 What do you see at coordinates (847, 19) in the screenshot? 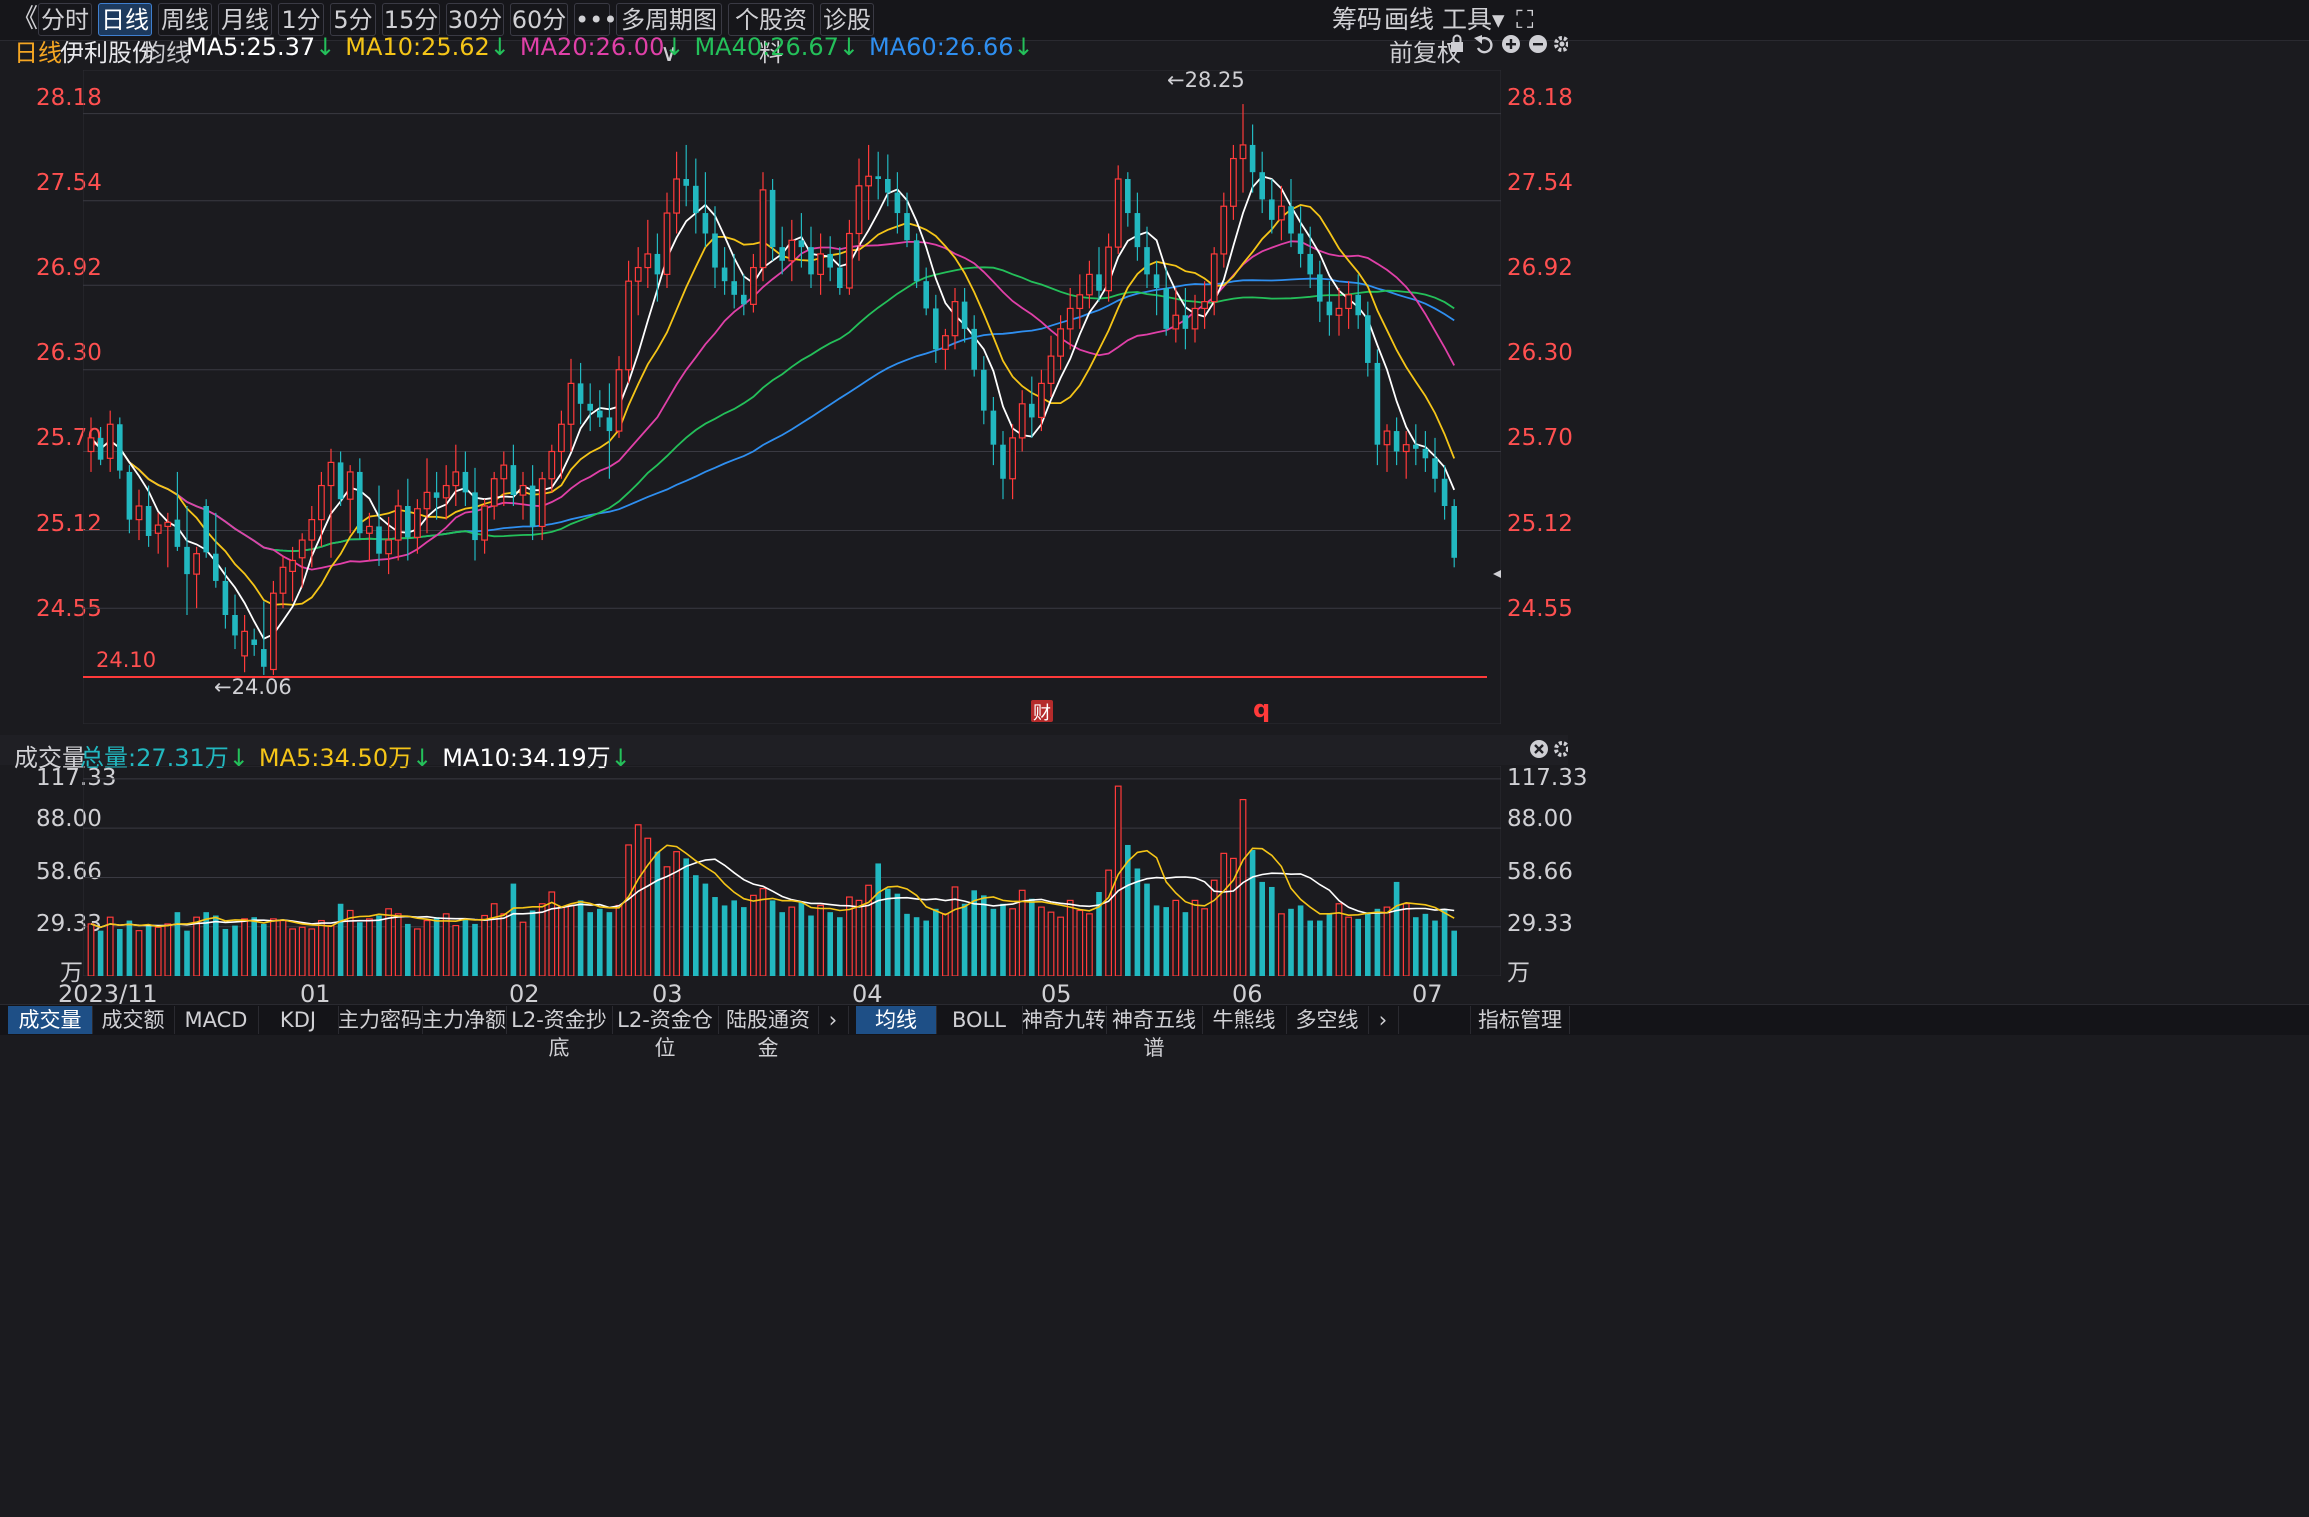
I see `diagnose-button: 诊股` at bounding box center [847, 19].